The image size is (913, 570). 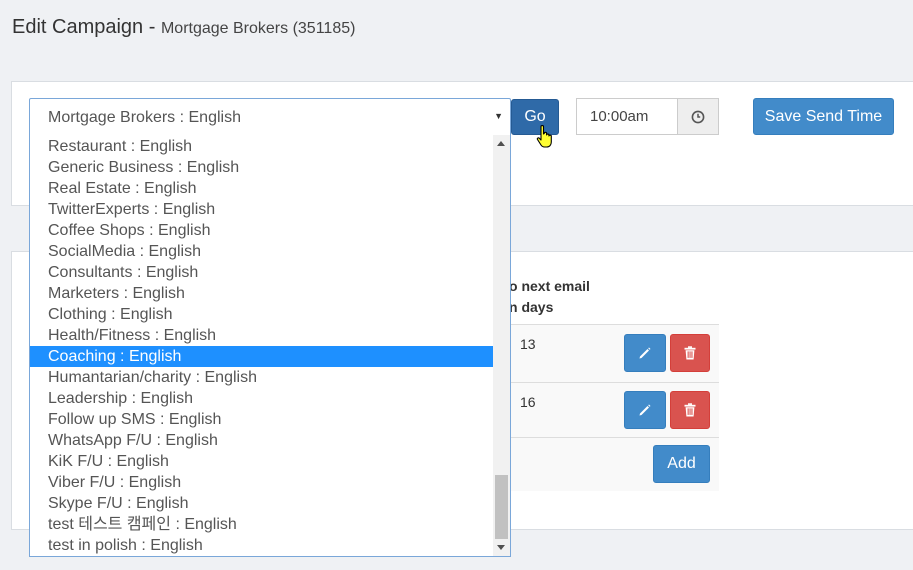 I want to click on dropdown-option: WhatsApp F/U : English, so click(x=262, y=440).